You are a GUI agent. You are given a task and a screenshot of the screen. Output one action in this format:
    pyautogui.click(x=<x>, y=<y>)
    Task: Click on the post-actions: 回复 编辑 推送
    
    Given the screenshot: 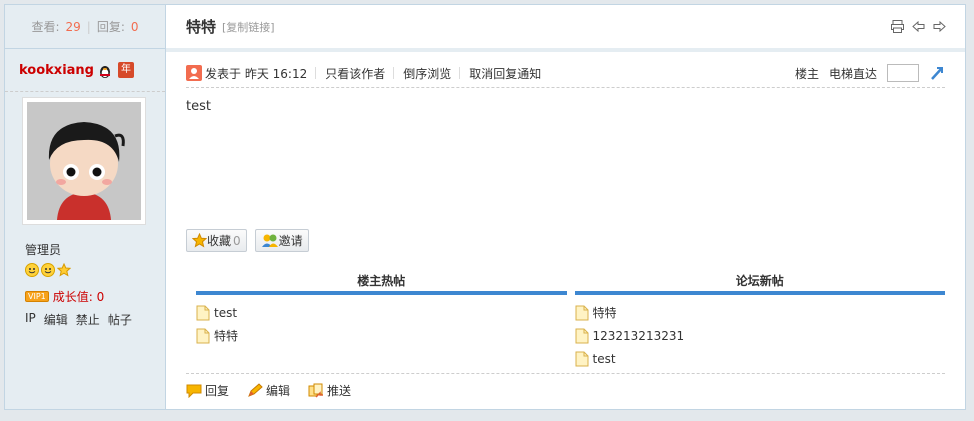 What is the action you would take?
    pyautogui.click(x=565, y=386)
    